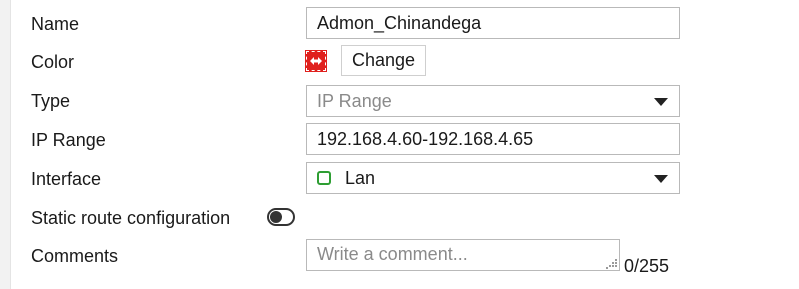  I want to click on static-route-label: Static route configuration, so click(131, 218).